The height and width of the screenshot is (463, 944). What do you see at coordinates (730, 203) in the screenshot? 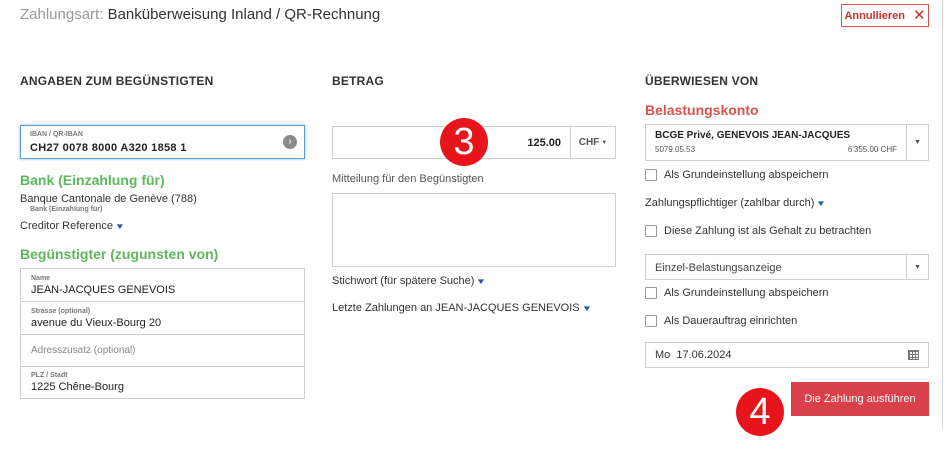
I see `payer-label: Zahlungspflichtiger (zahlbar durch)` at bounding box center [730, 203].